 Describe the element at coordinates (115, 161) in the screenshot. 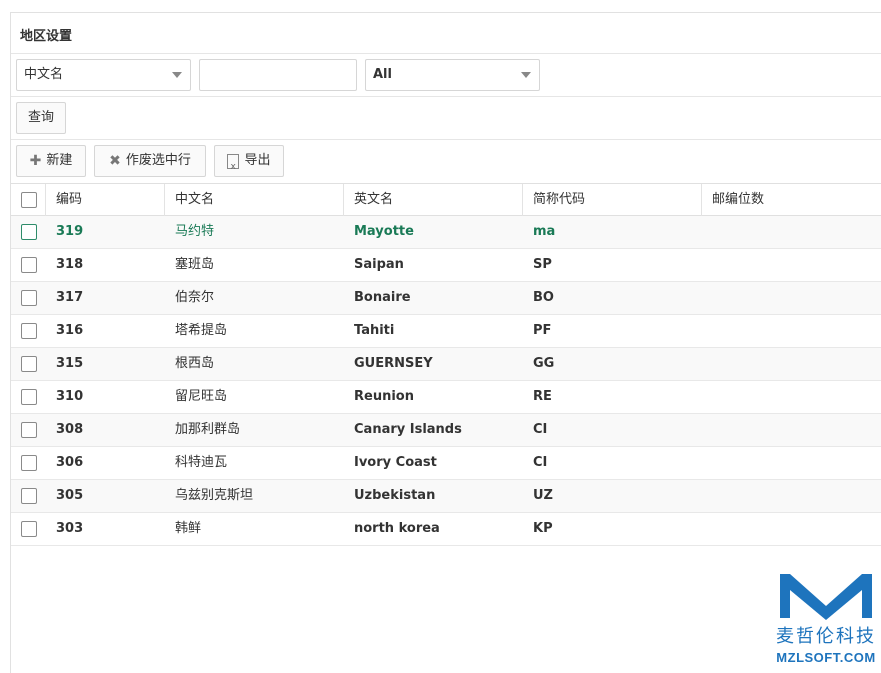

I see `x-icon: ✖` at that location.